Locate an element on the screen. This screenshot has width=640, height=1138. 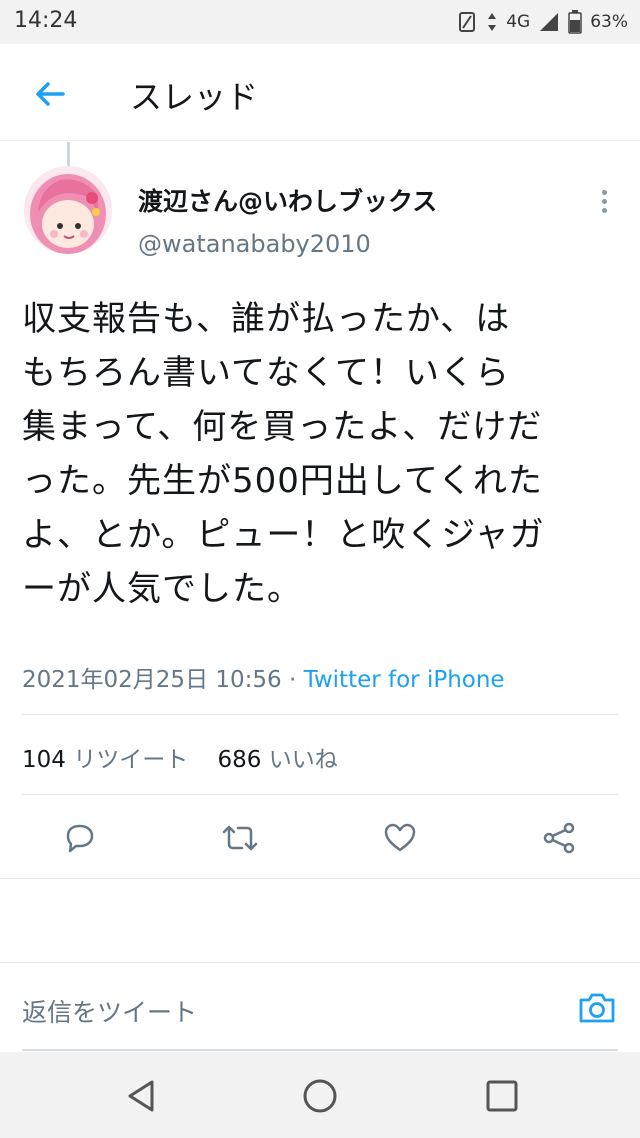
engagement-counts: 104 リツイート 686 いいね is located at coordinates (180, 757).